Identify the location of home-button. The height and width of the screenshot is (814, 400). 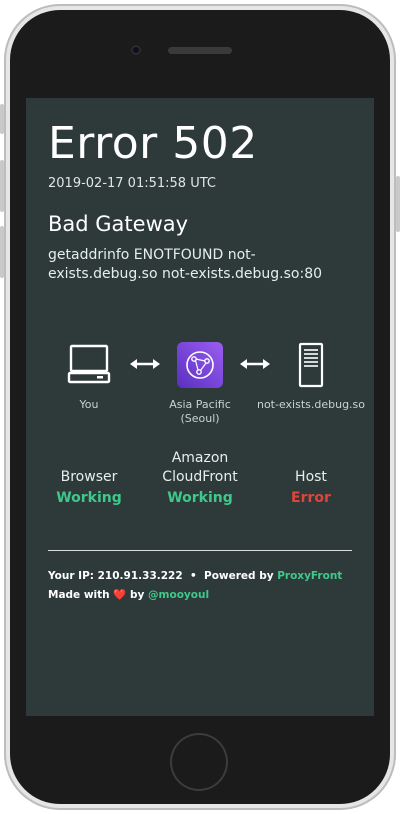
(199, 762).